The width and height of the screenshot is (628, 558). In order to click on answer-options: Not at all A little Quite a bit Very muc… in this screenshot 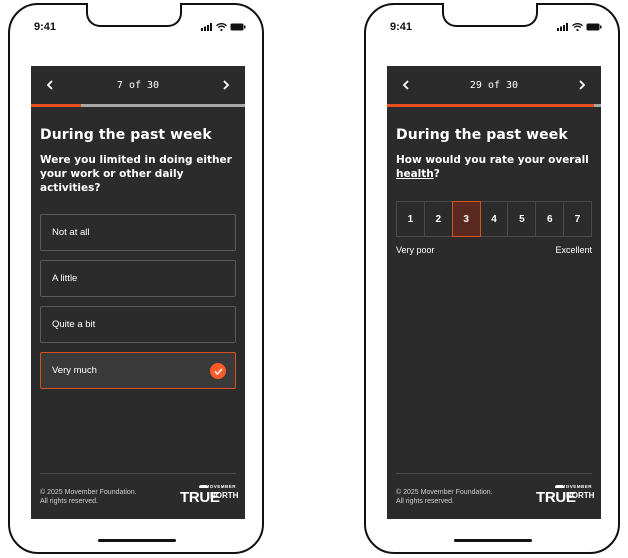, I will do `click(138, 301)`.